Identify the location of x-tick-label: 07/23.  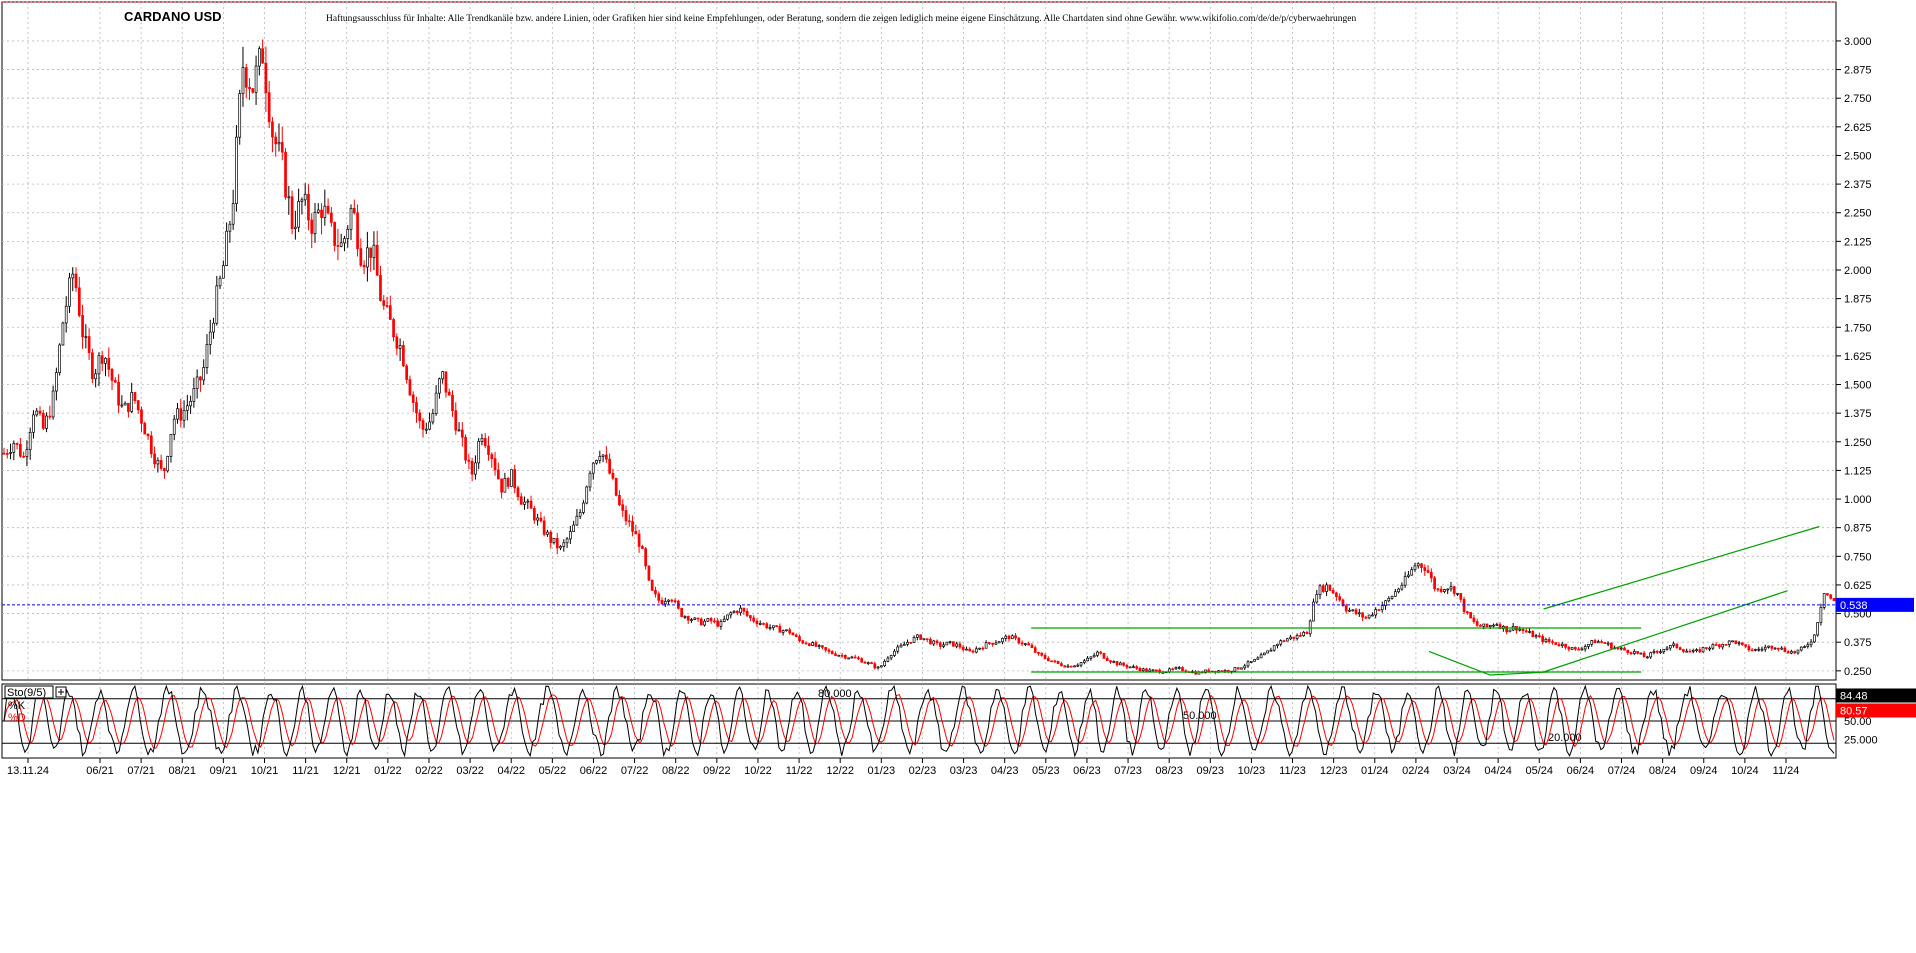
(1128, 771).